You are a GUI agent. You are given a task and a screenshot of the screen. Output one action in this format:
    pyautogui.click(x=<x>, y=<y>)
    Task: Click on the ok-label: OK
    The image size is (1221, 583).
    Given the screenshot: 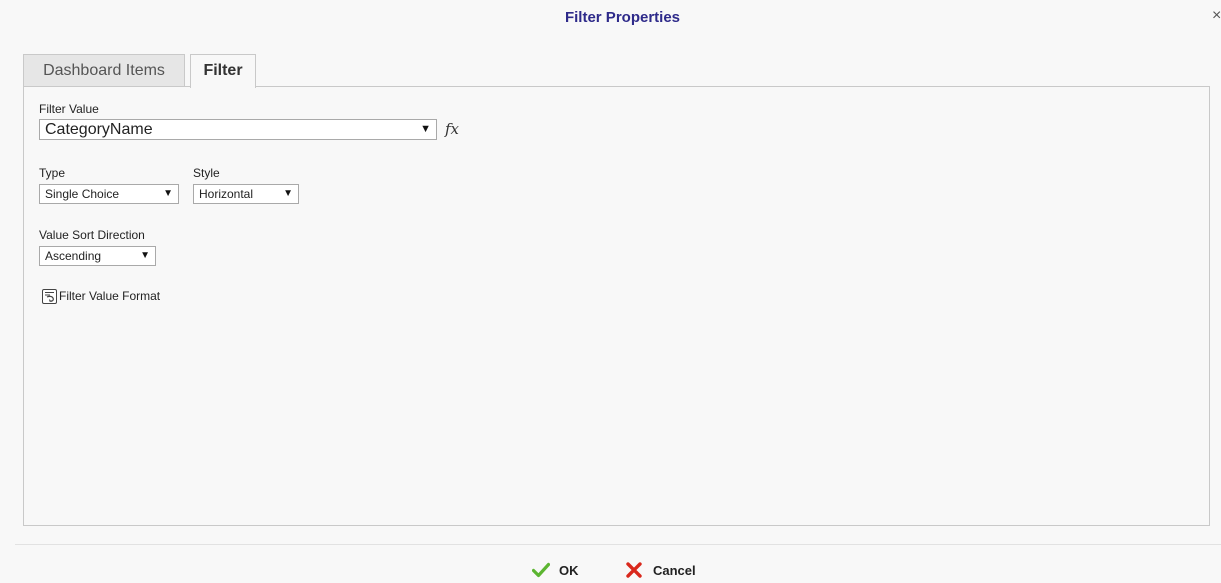 What is the action you would take?
    pyautogui.click(x=569, y=570)
    